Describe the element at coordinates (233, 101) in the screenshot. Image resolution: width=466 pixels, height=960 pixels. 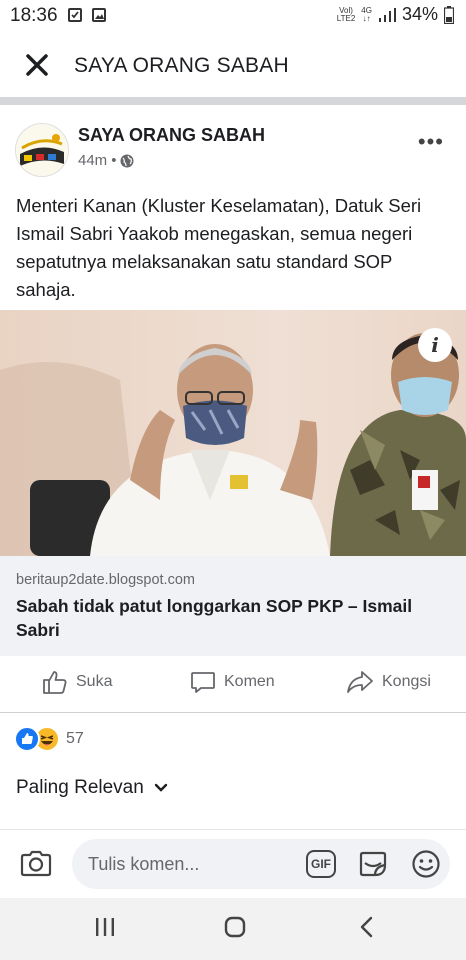
I see `section-divider` at that location.